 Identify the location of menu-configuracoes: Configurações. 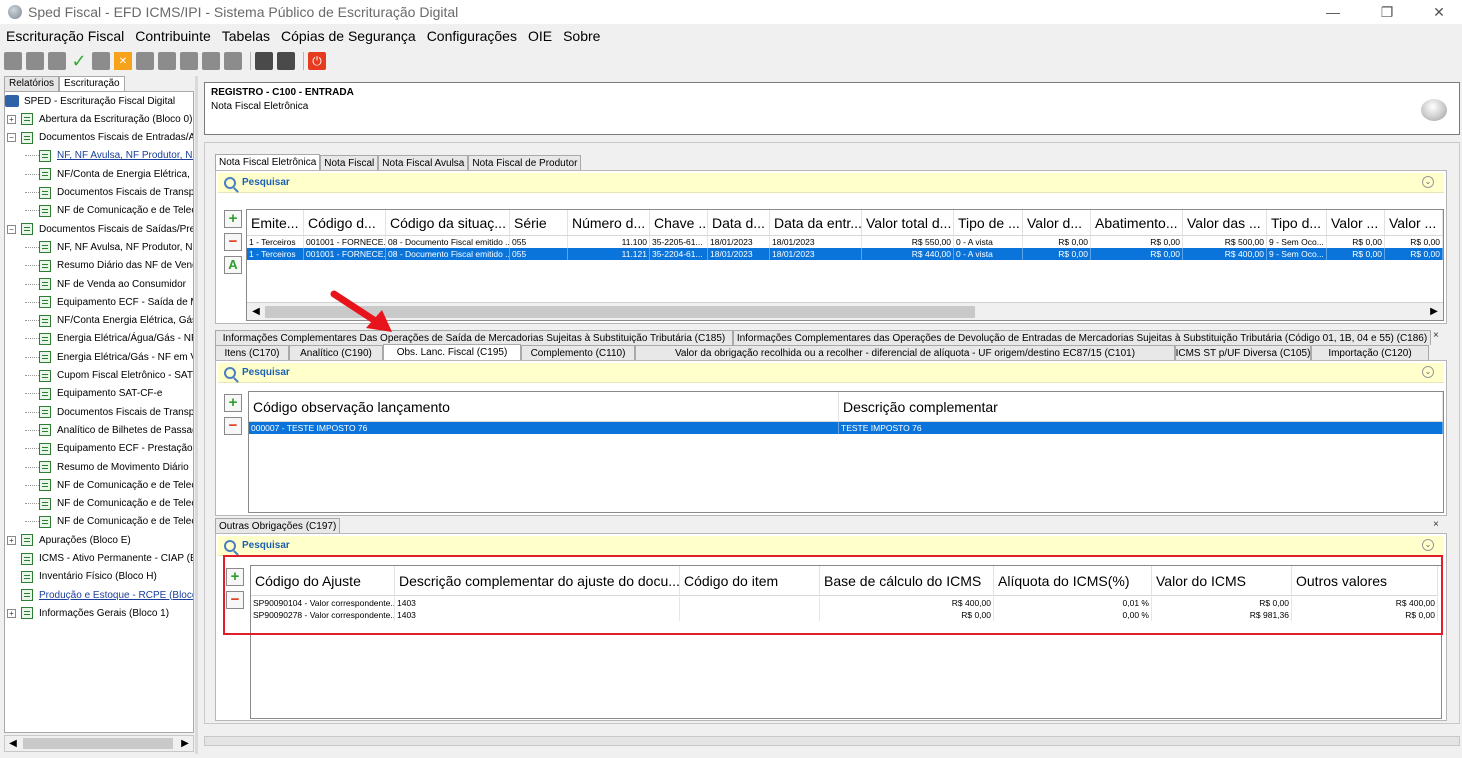
(472, 36).